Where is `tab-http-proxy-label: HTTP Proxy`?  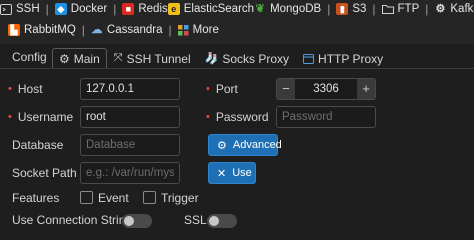
tab-http-proxy-label: HTTP Proxy is located at coordinates (351, 58).